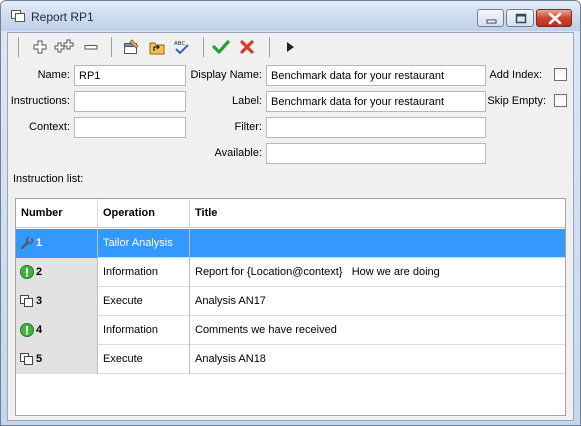  What do you see at coordinates (48, 179) in the screenshot?
I see `instruction-list-label: Instruction list:` at bounding box center [48, 179].